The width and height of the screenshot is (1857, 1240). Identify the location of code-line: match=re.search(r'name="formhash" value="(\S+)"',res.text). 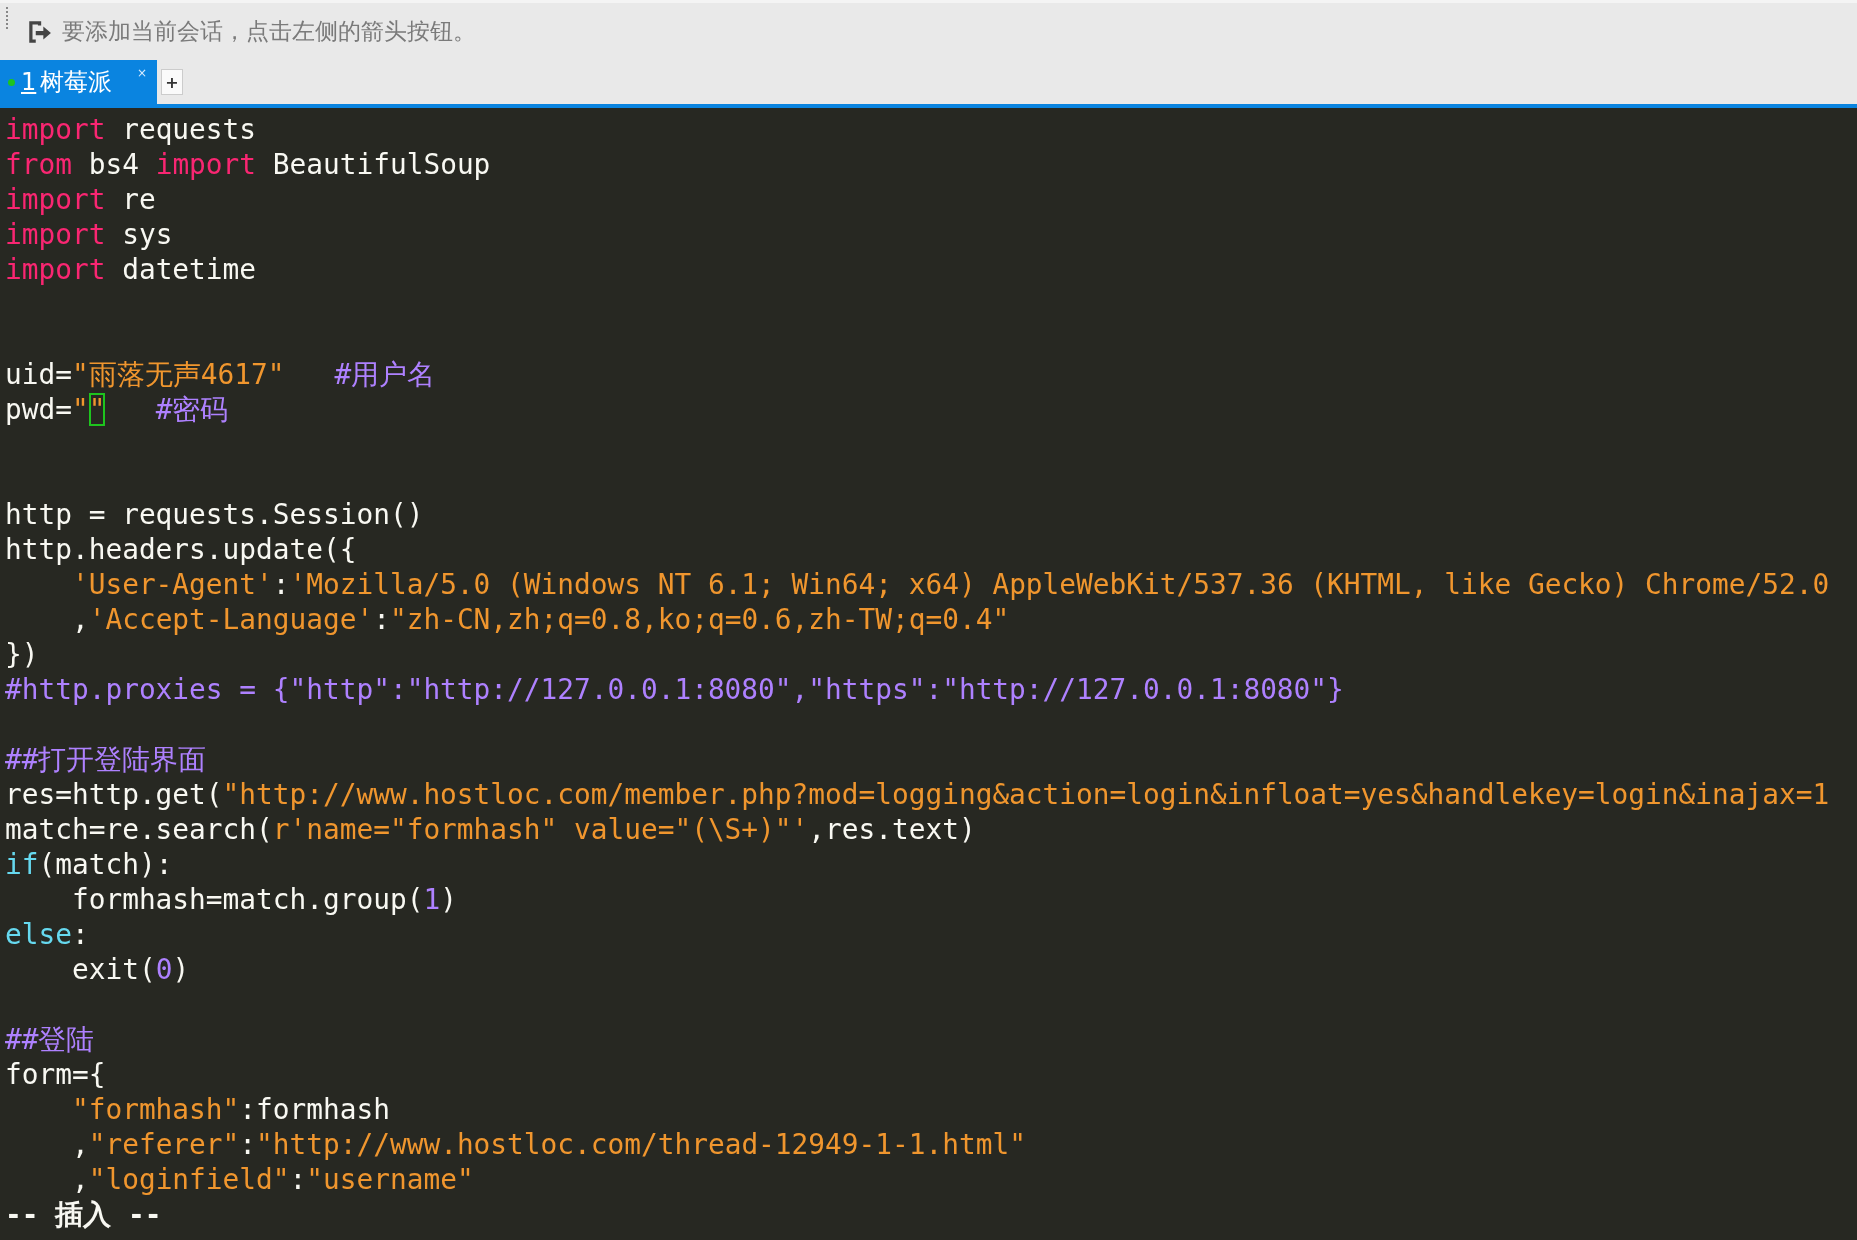
(491, 829).